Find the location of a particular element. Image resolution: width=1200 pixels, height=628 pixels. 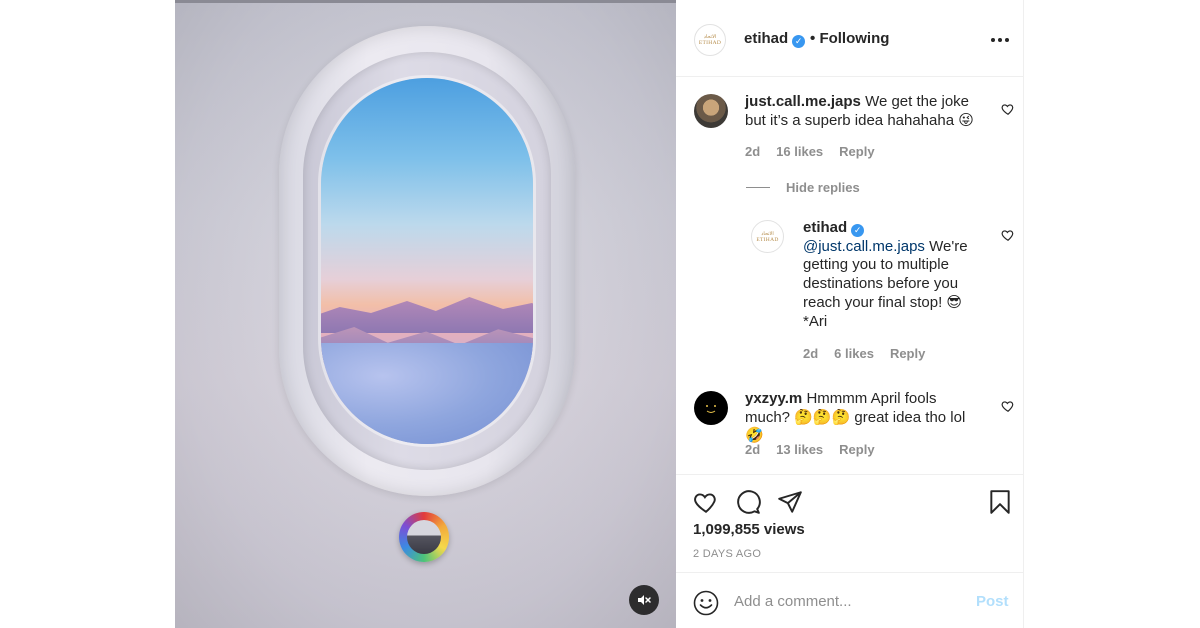

like-reply-heart-icon is located at coordinates (1008, 235).